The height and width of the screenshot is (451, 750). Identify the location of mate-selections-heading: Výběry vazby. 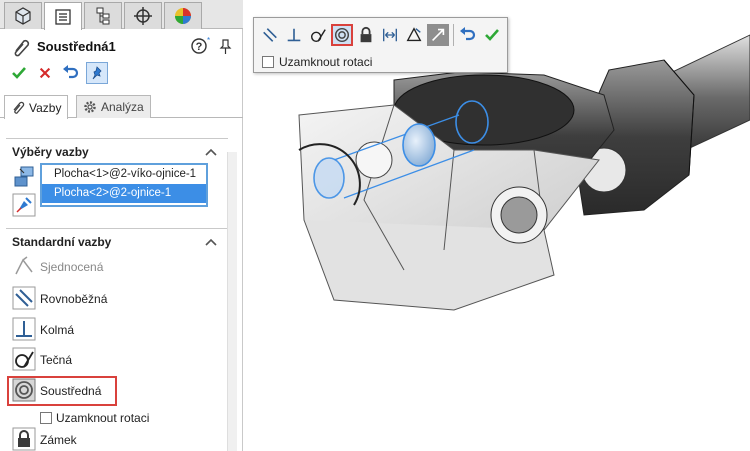
(50, 152).